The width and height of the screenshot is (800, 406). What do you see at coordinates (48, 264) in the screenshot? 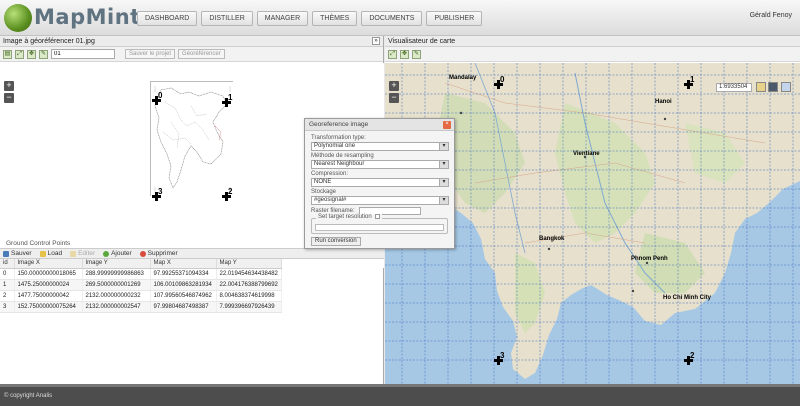
I see `col-image-x: Image X` at bounding box center [48, 264].